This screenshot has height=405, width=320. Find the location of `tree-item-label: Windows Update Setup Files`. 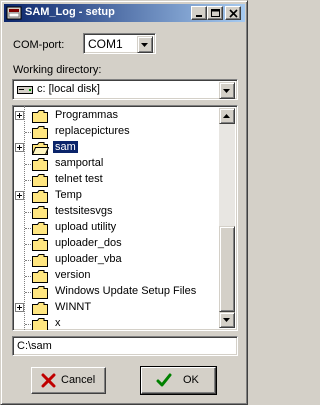

tree-item-label: Windows Update Setup Files is located at coordinates (126, 291).